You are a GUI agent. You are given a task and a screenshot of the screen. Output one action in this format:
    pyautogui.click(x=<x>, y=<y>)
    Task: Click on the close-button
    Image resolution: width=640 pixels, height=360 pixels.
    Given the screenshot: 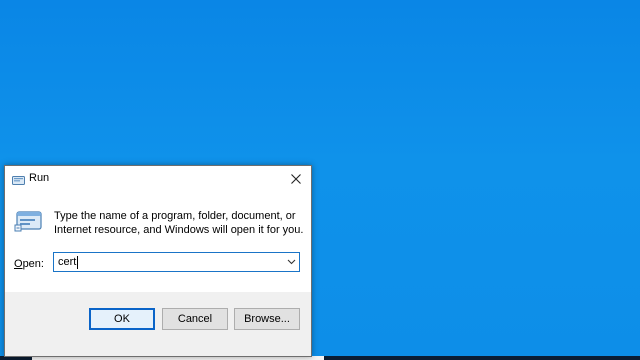 What is the action you would take?
    pyautogui.click(x=296, y=179)
    